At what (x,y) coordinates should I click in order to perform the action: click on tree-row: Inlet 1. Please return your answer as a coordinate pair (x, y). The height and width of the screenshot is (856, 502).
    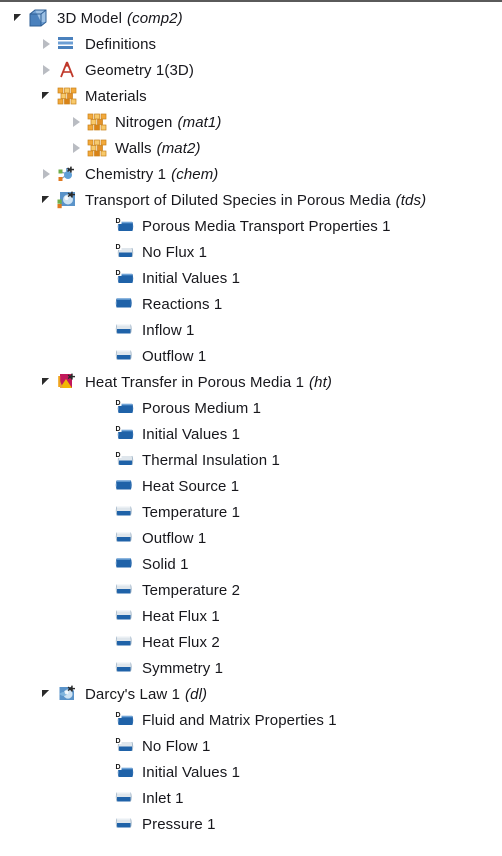
    Looking at the image, I should click on (251, 798).